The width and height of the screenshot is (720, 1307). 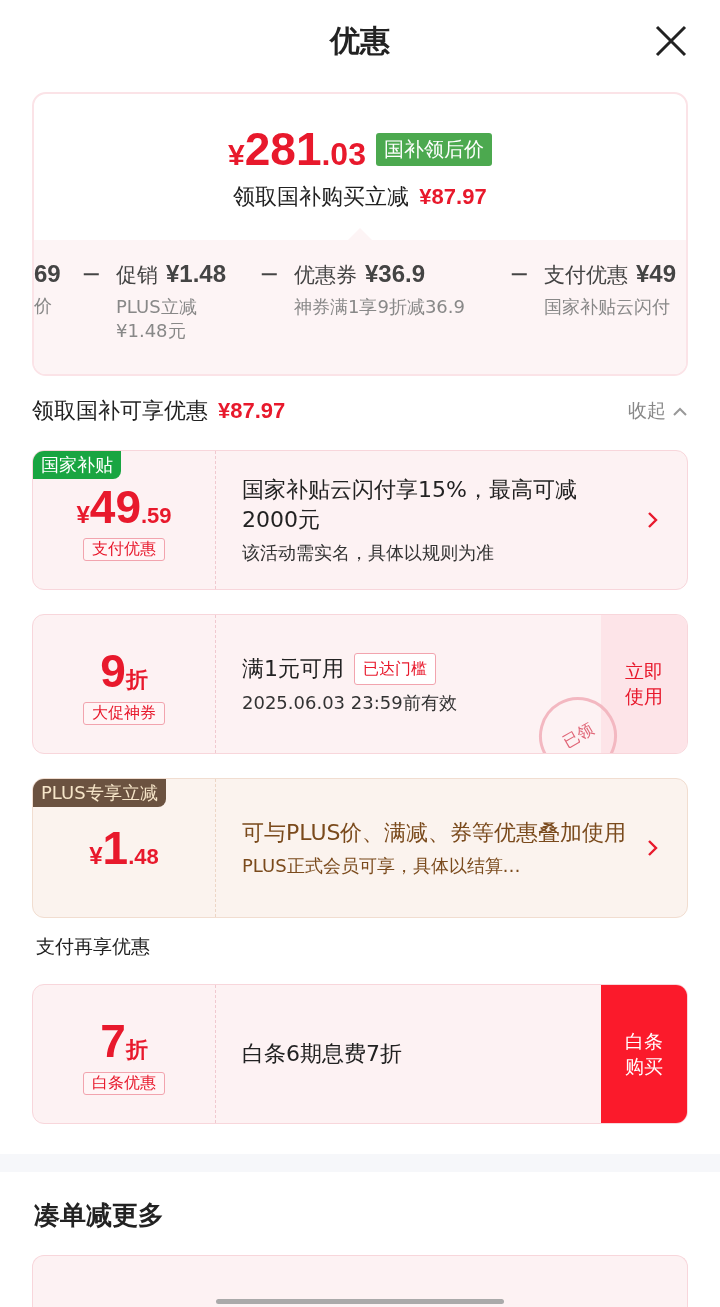 I want to click on coupon-title: 白条6期息费7折, so click(x=322, y=1054).